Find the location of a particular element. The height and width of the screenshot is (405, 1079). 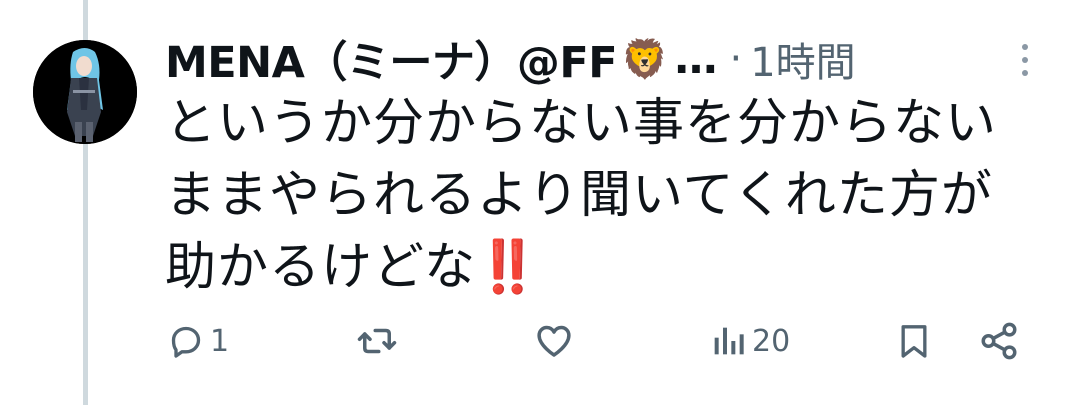

retweet-button is located at coordinates (379, 341).